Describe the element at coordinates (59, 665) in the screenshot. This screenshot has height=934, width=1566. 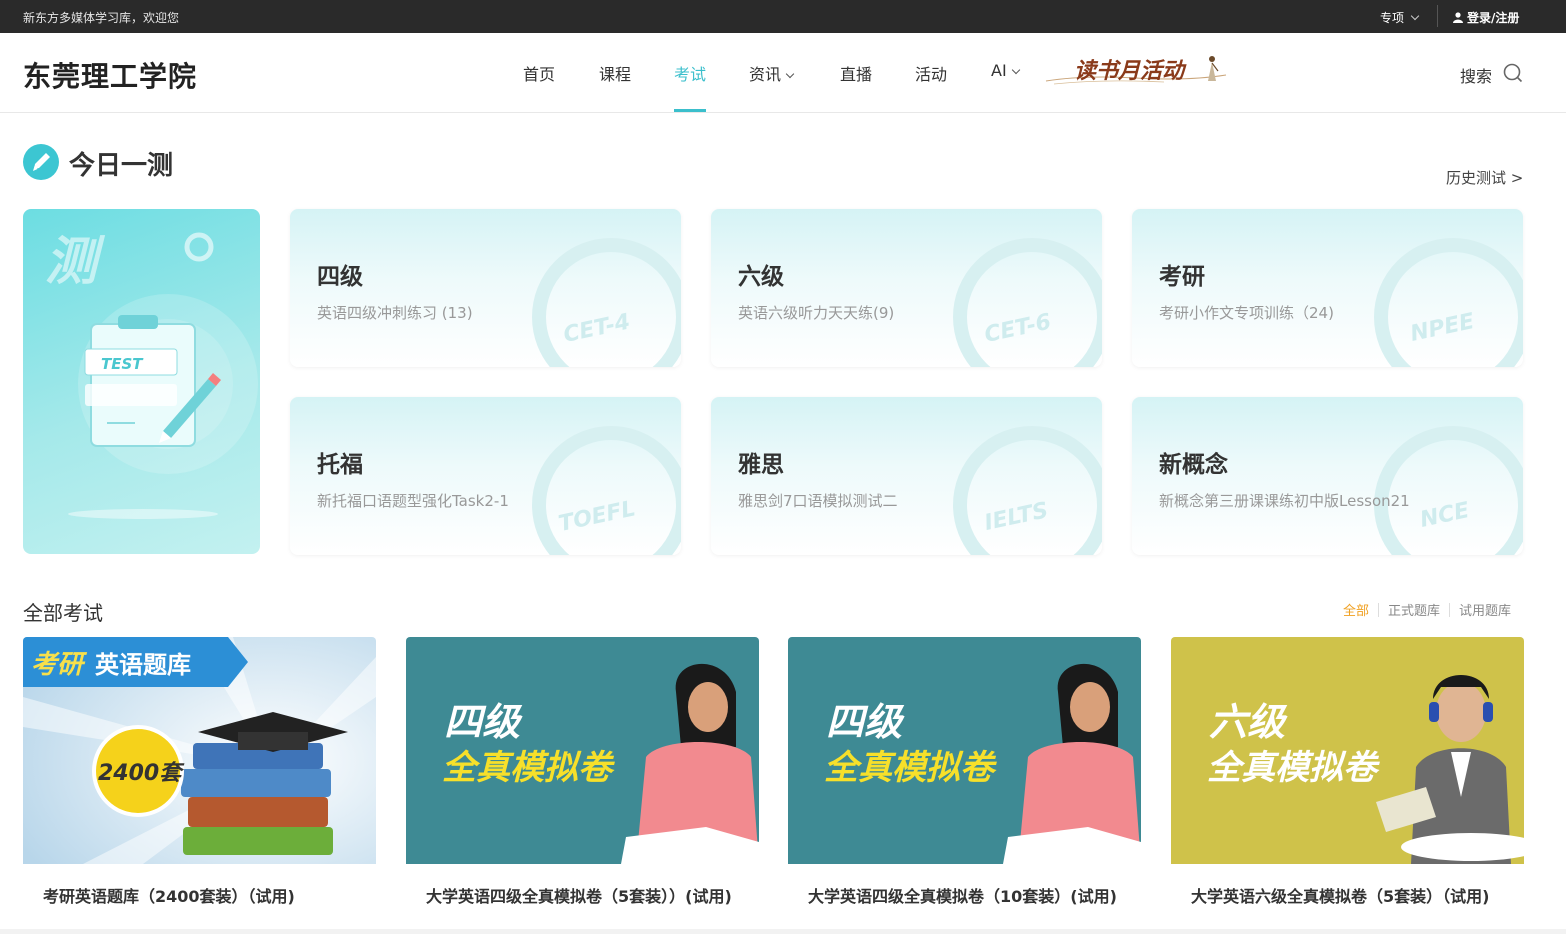
I see `course-banner-line1: 考研` at that location.